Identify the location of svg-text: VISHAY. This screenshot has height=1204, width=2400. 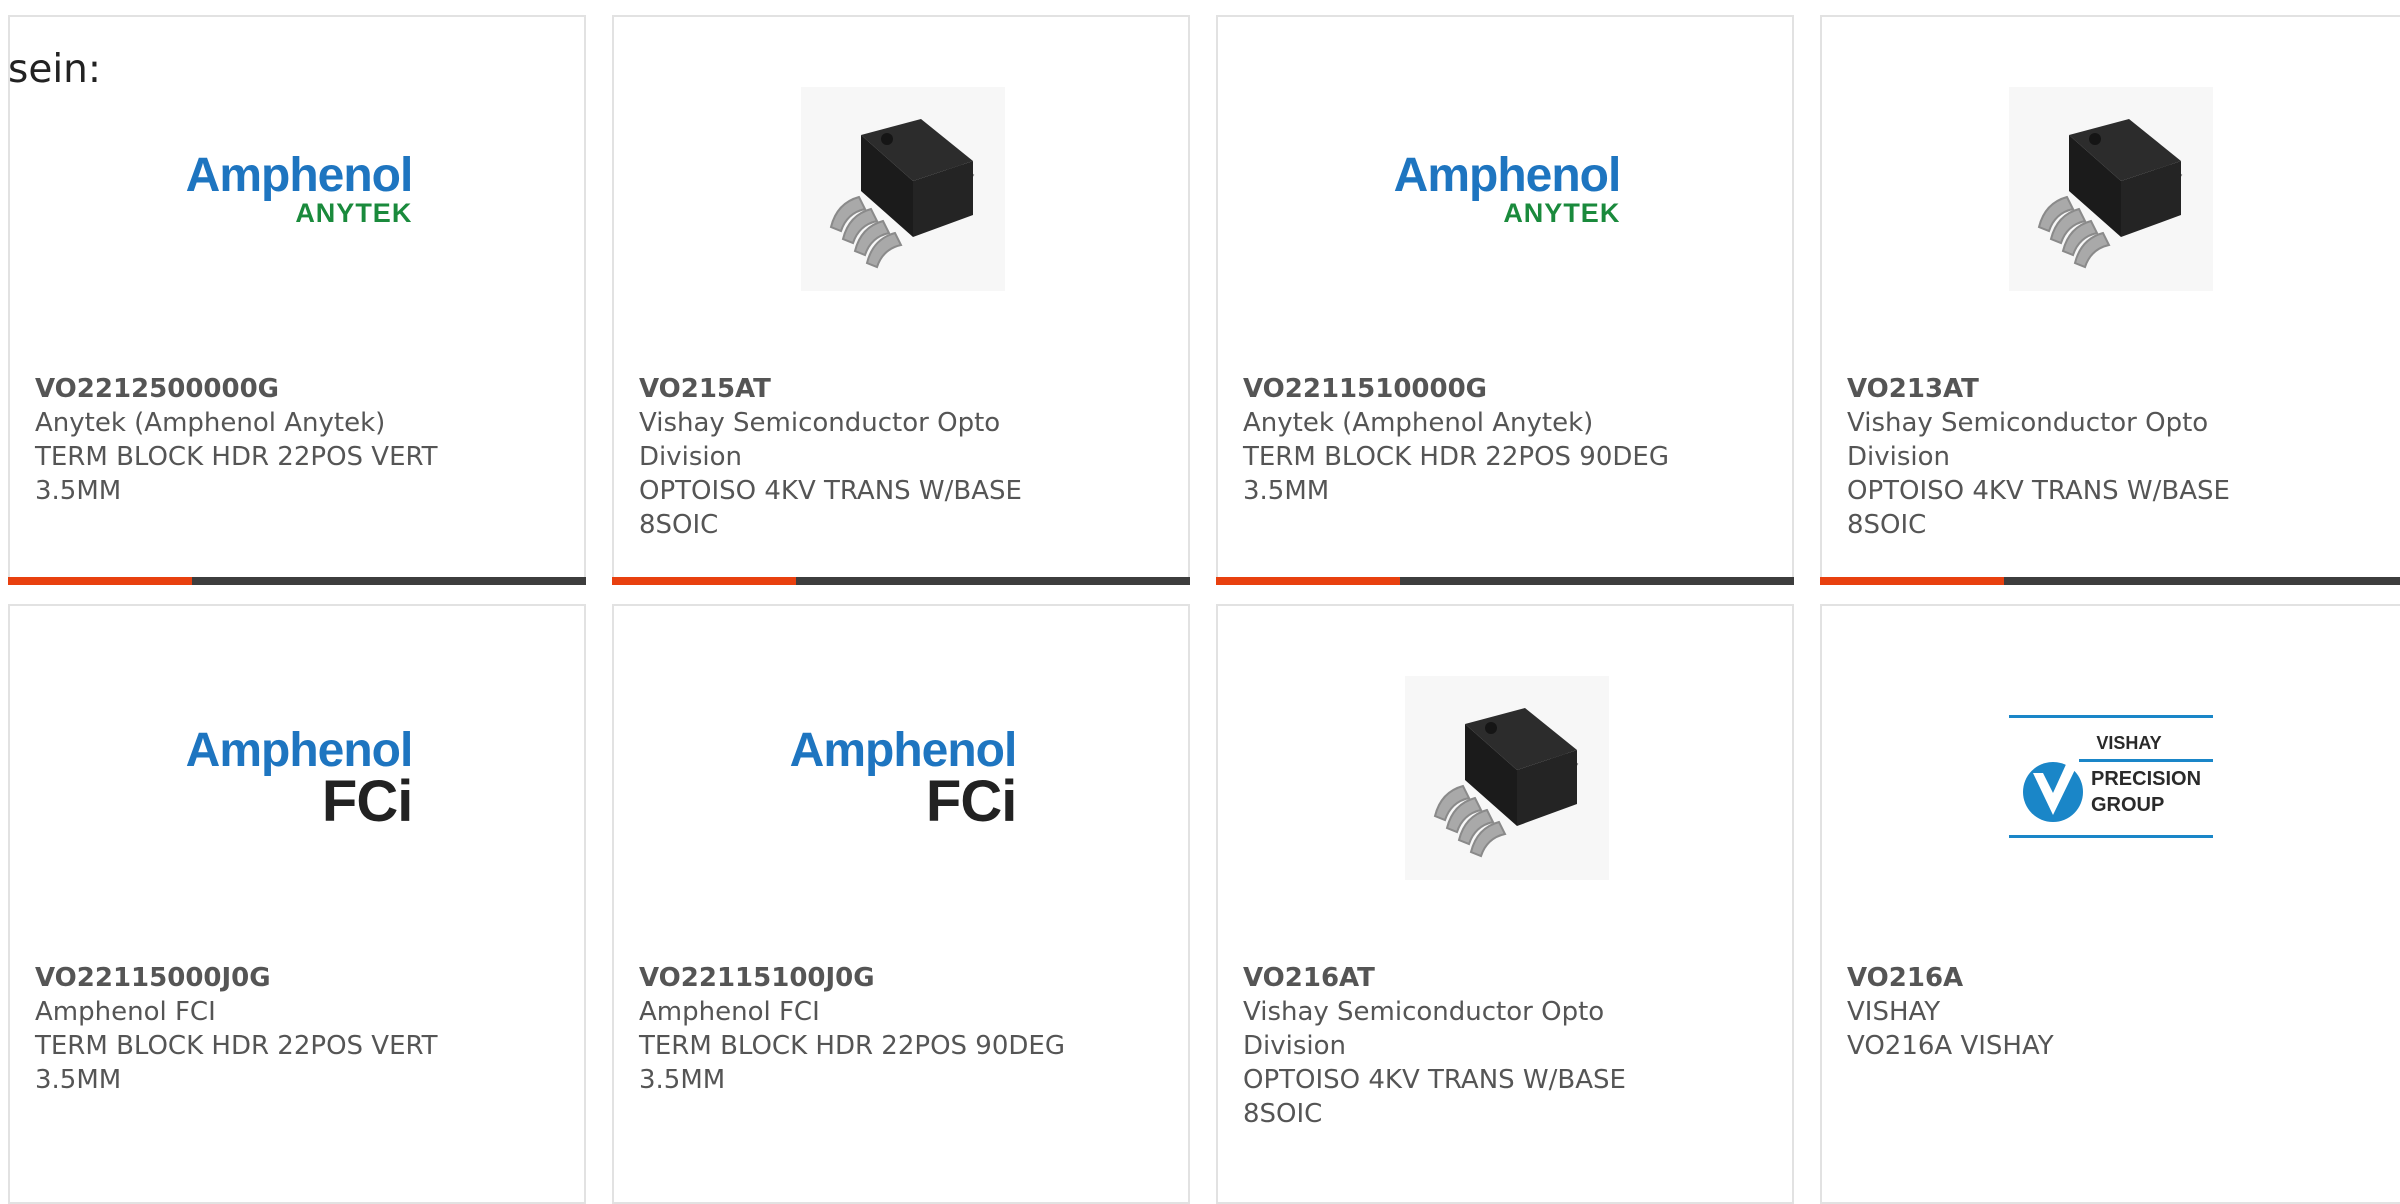
(2128, 743).